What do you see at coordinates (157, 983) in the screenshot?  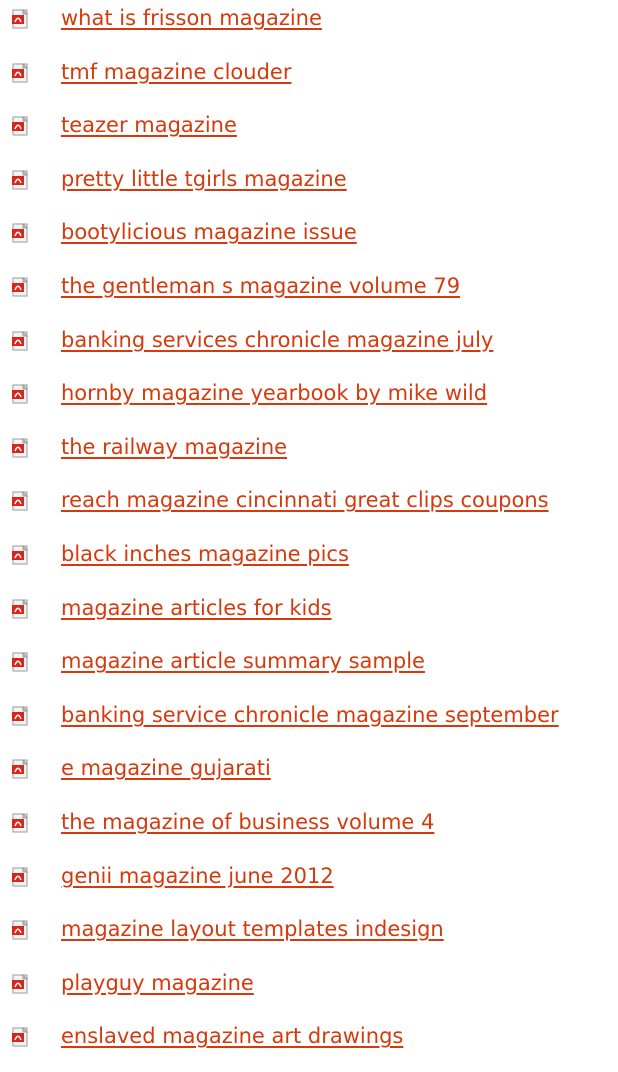 I see `document-link: playguy magazine` at bounding box center [157, 983].